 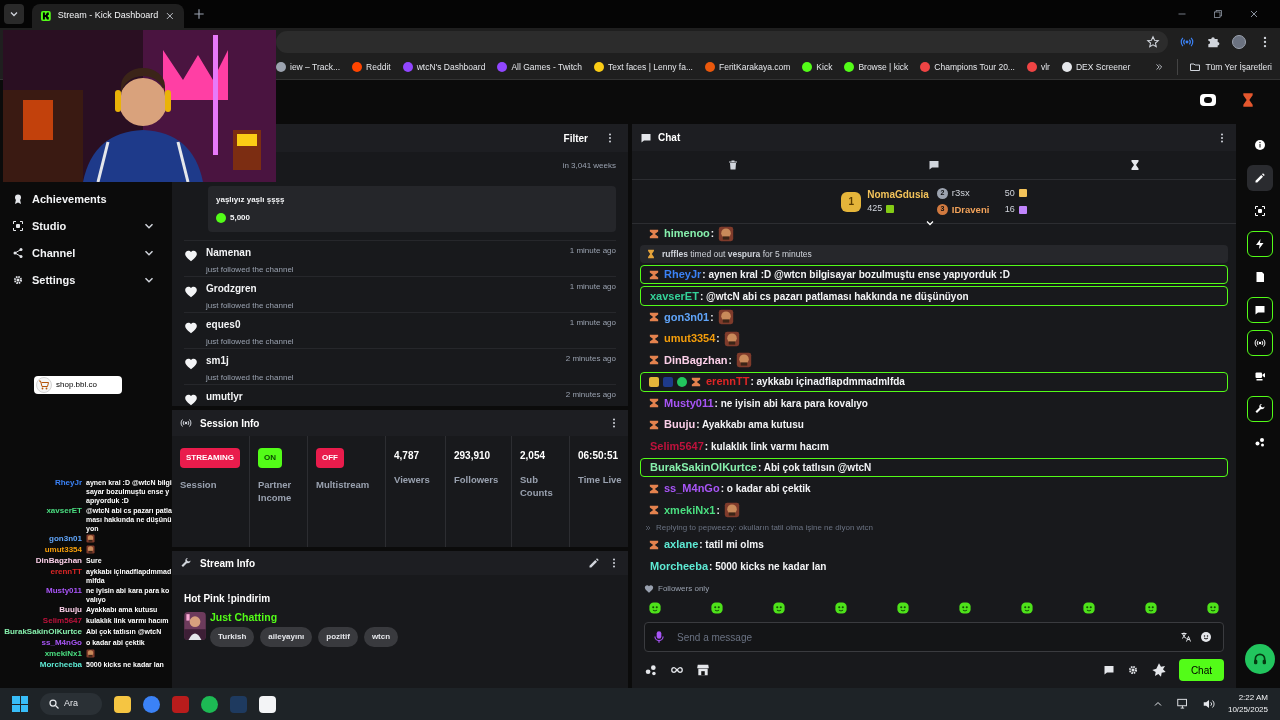 I want to click on username: ss_M4nGo, so click(x=692, y=489).